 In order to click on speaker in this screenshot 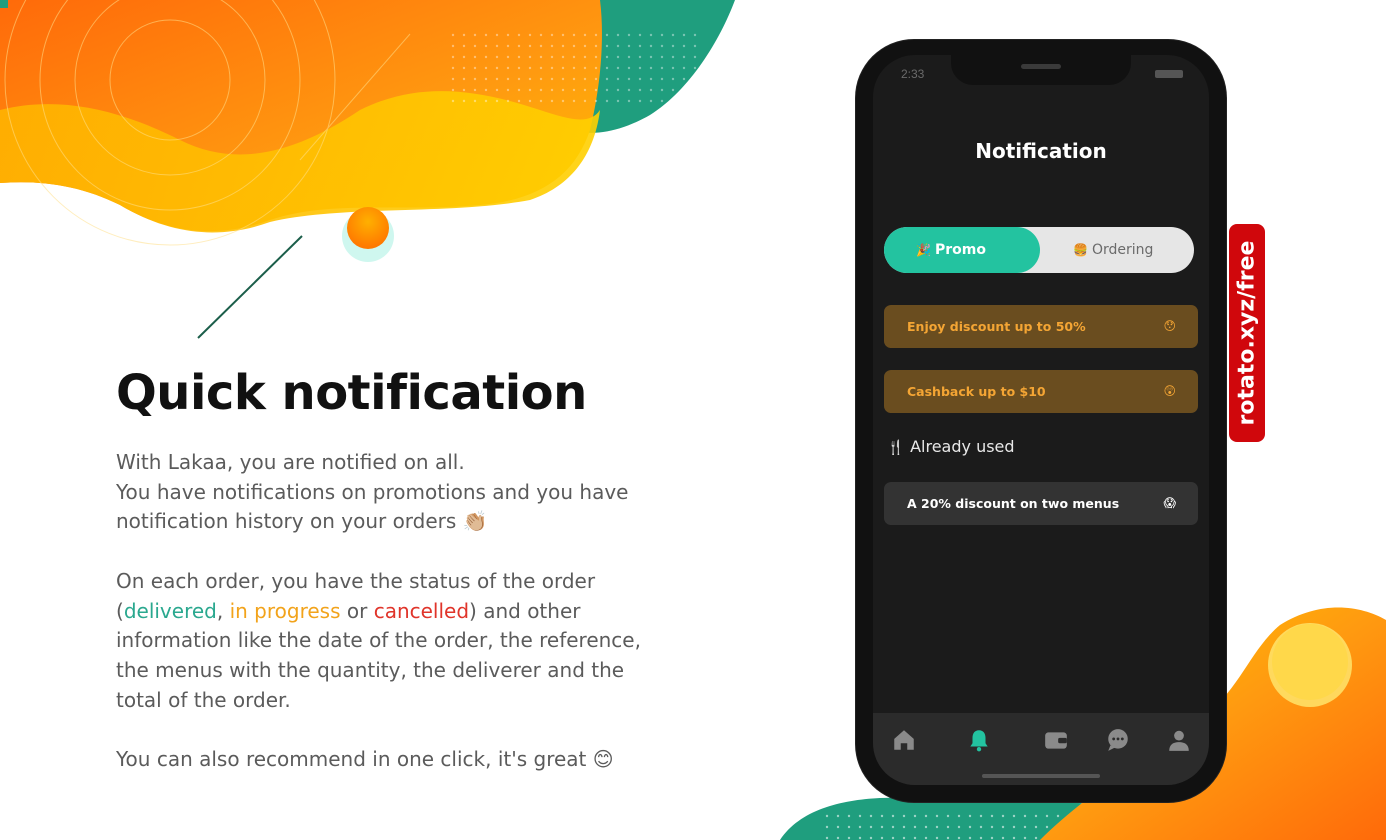, I will do `click(1041, 66)`.